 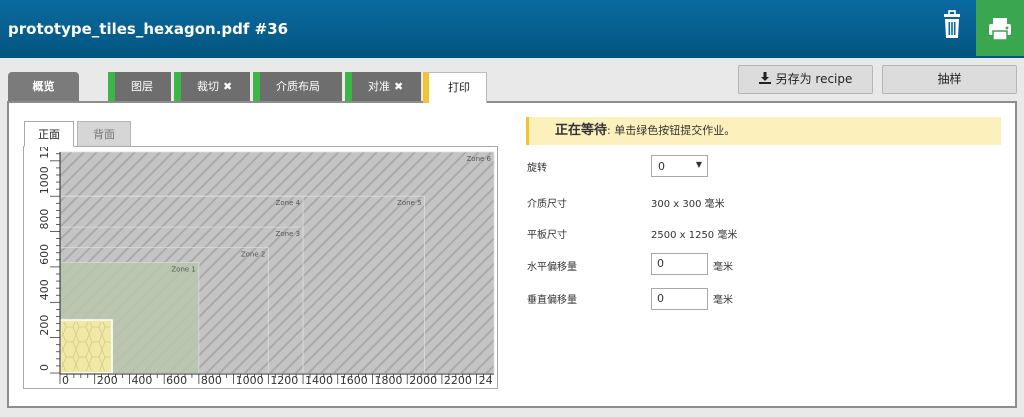 I want to click on table-size-label: 平板尺寸, so click(x=547, y=235).